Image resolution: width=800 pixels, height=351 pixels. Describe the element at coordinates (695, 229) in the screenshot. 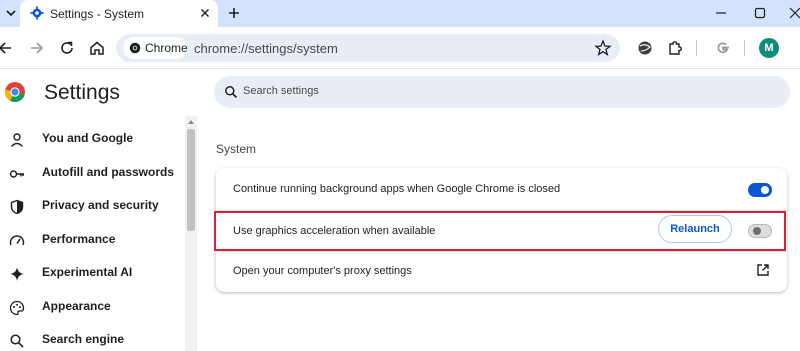

I see `relaunch-button: Relaunch` at that location.